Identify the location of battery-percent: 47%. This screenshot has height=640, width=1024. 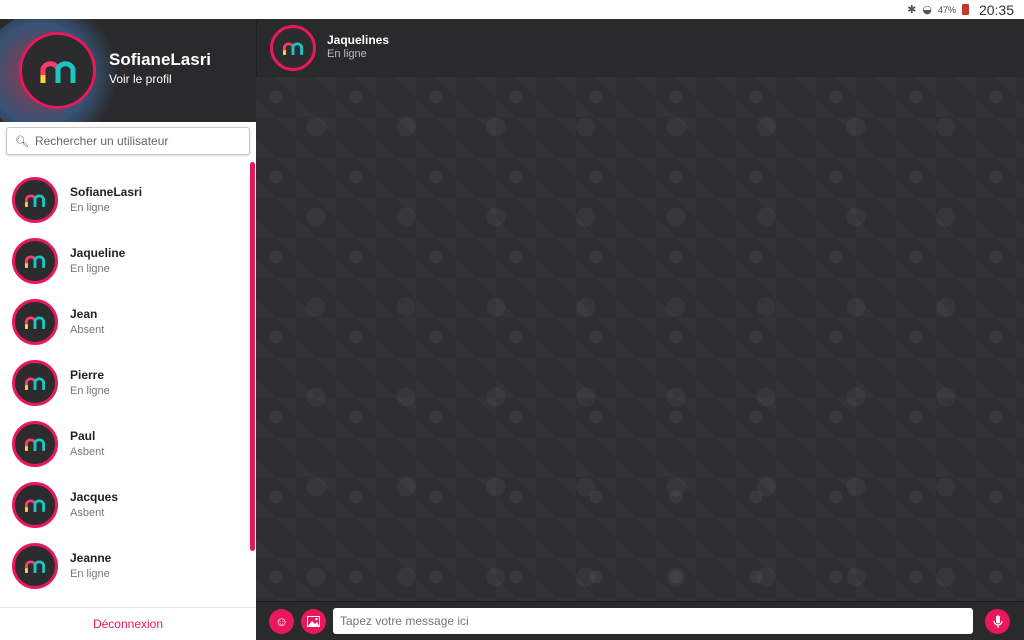
(946, 9).